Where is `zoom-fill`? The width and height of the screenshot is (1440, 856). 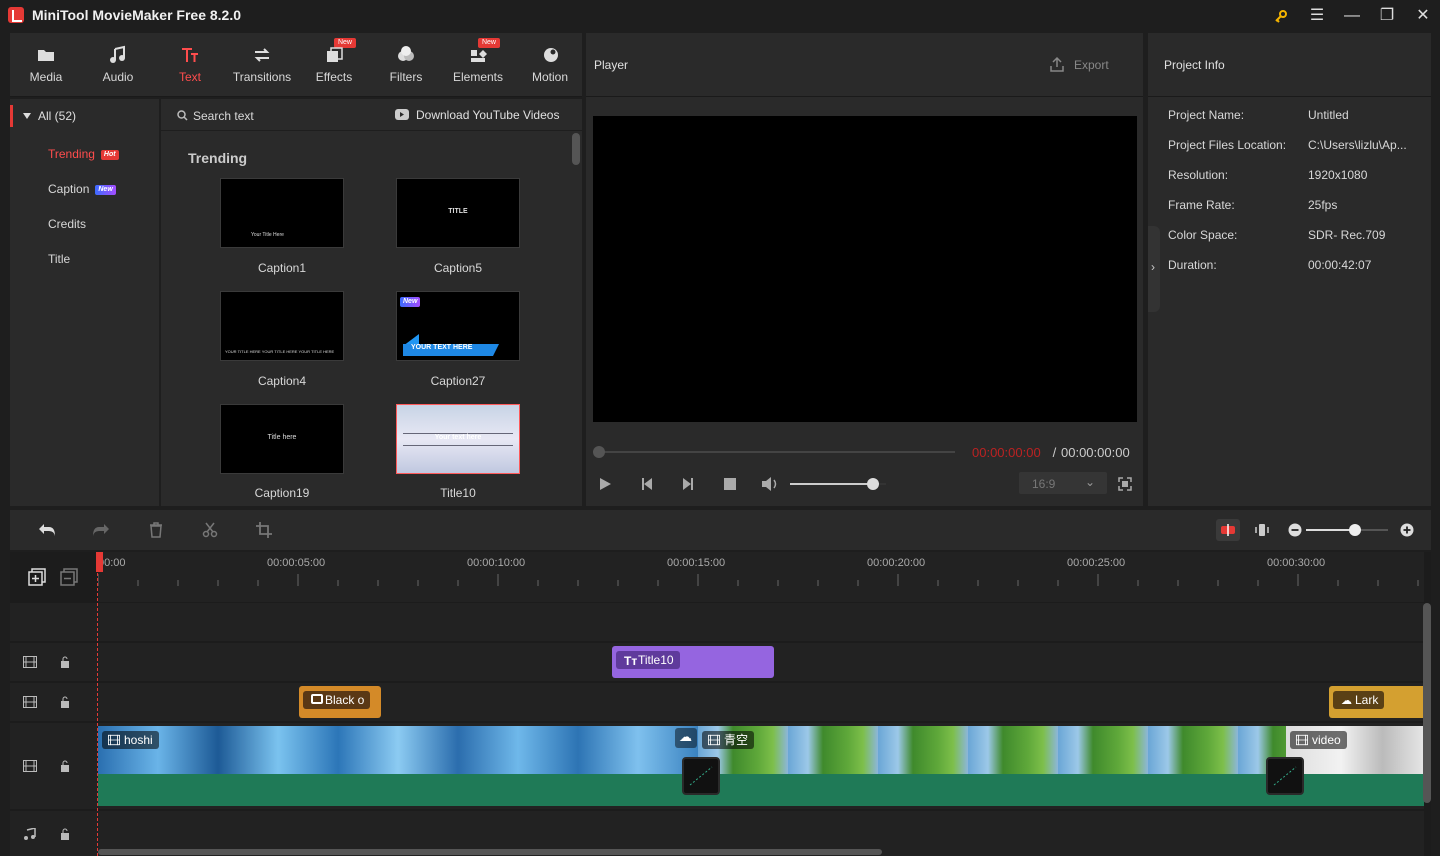
zoom-fill is located at coordinates (1331, 530).